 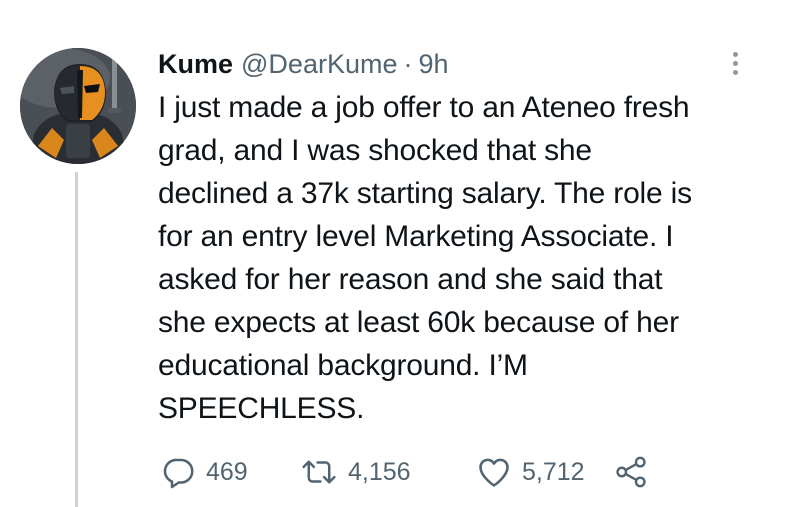 I want to click on heart-icon, so click(x=494, y=472).